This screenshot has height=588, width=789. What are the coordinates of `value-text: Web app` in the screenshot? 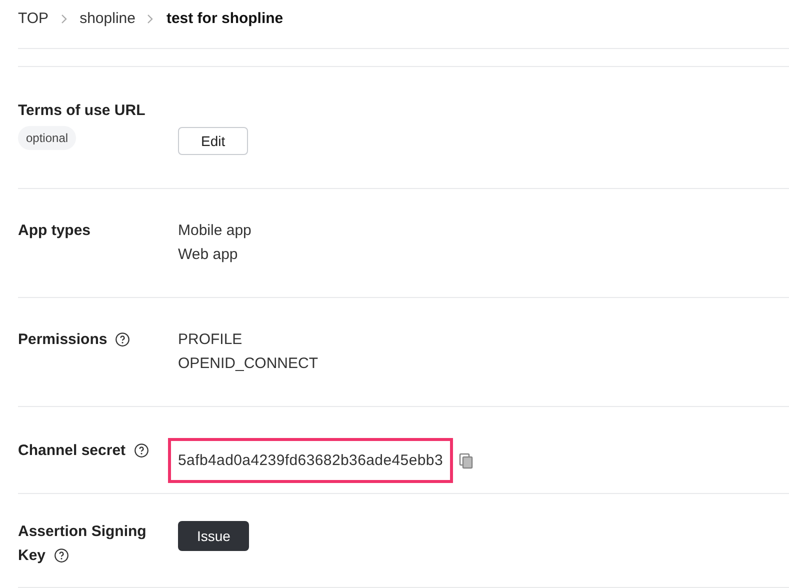 It's located at (208, 255).